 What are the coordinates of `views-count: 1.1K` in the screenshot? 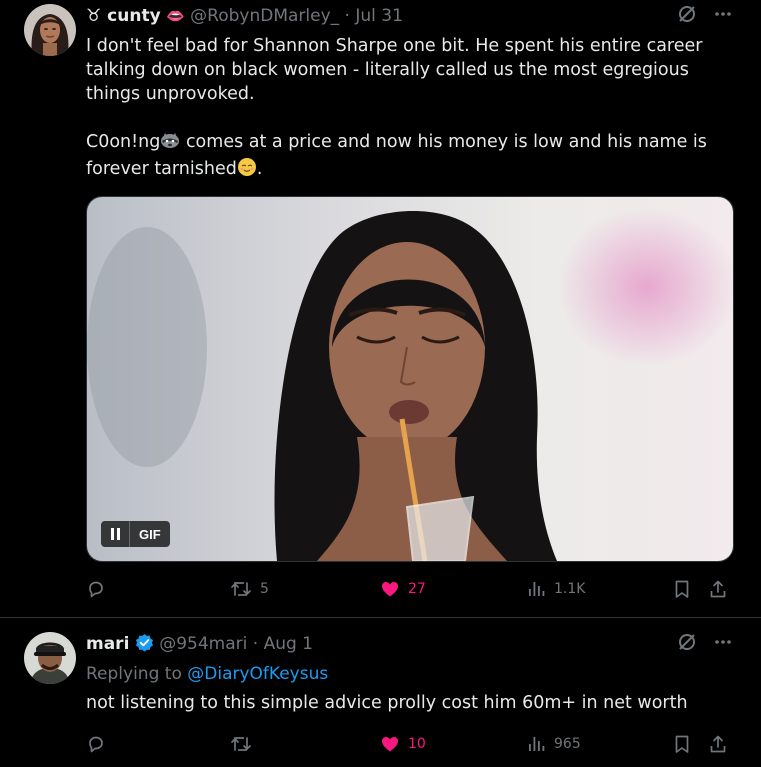 It's located at (570, 589).